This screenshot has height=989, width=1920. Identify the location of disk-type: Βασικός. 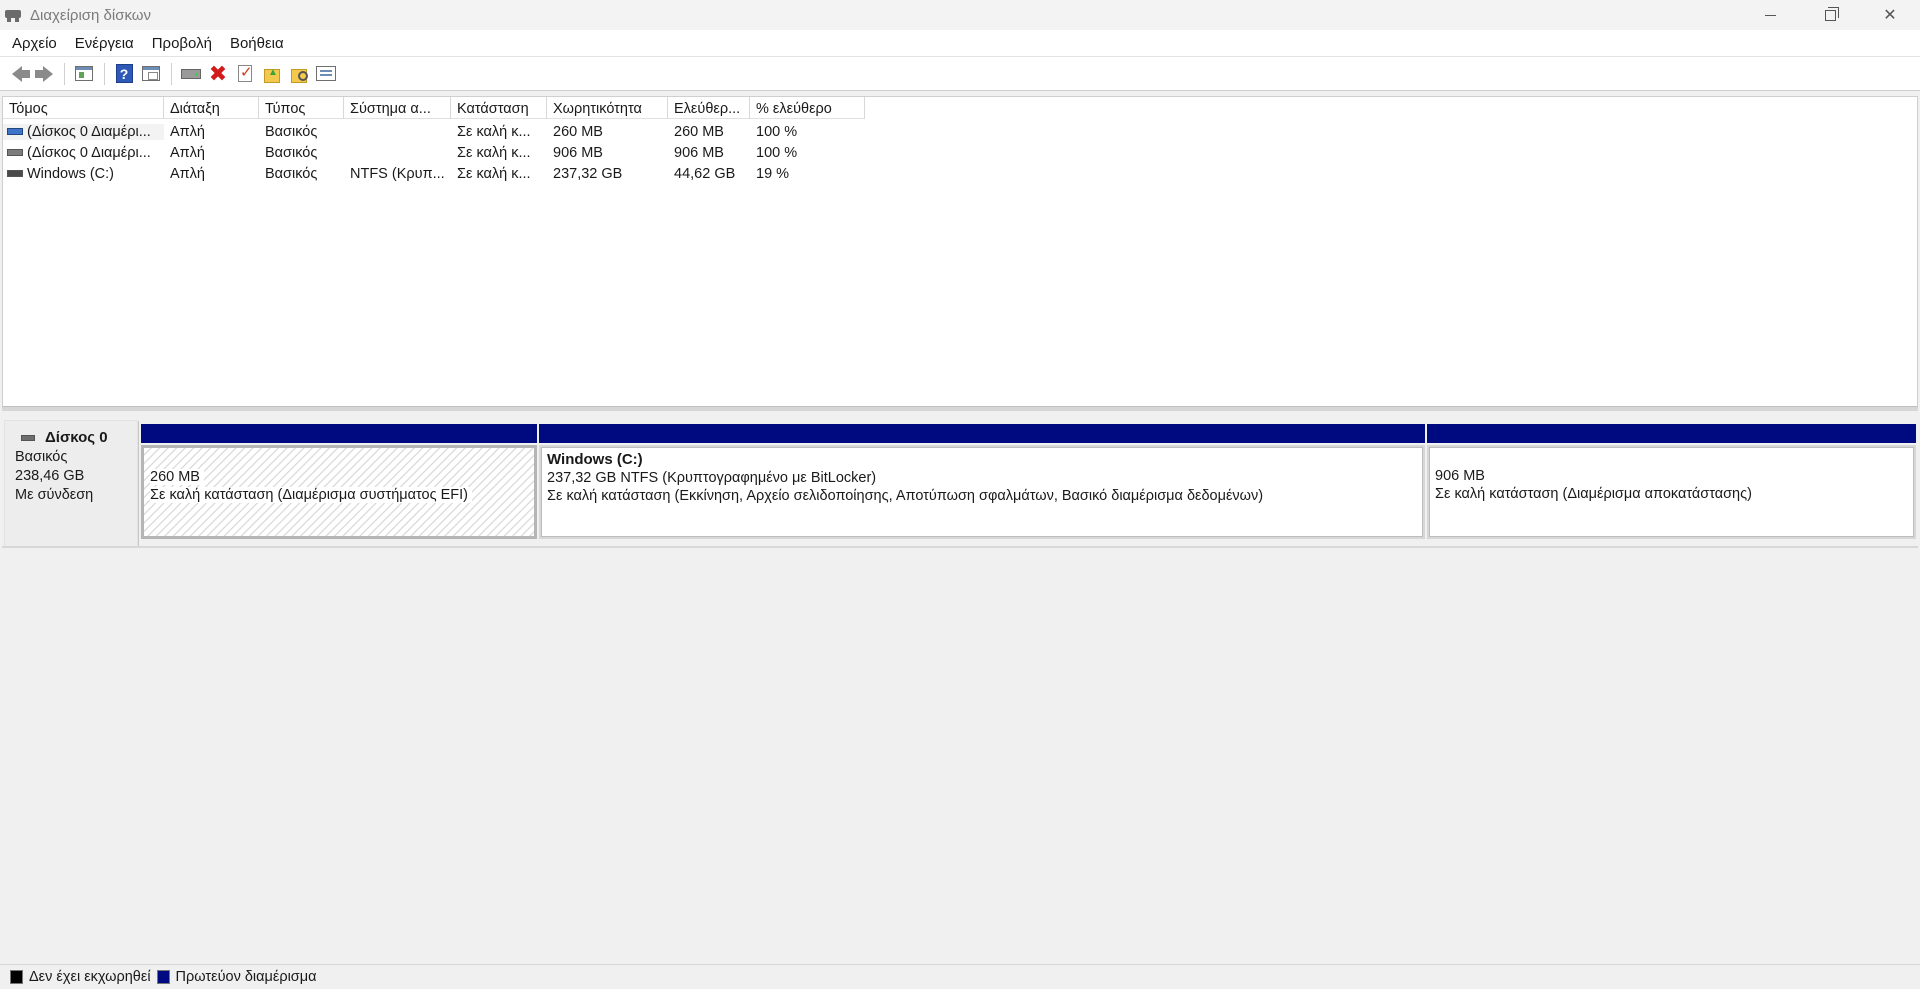
(41, 457).